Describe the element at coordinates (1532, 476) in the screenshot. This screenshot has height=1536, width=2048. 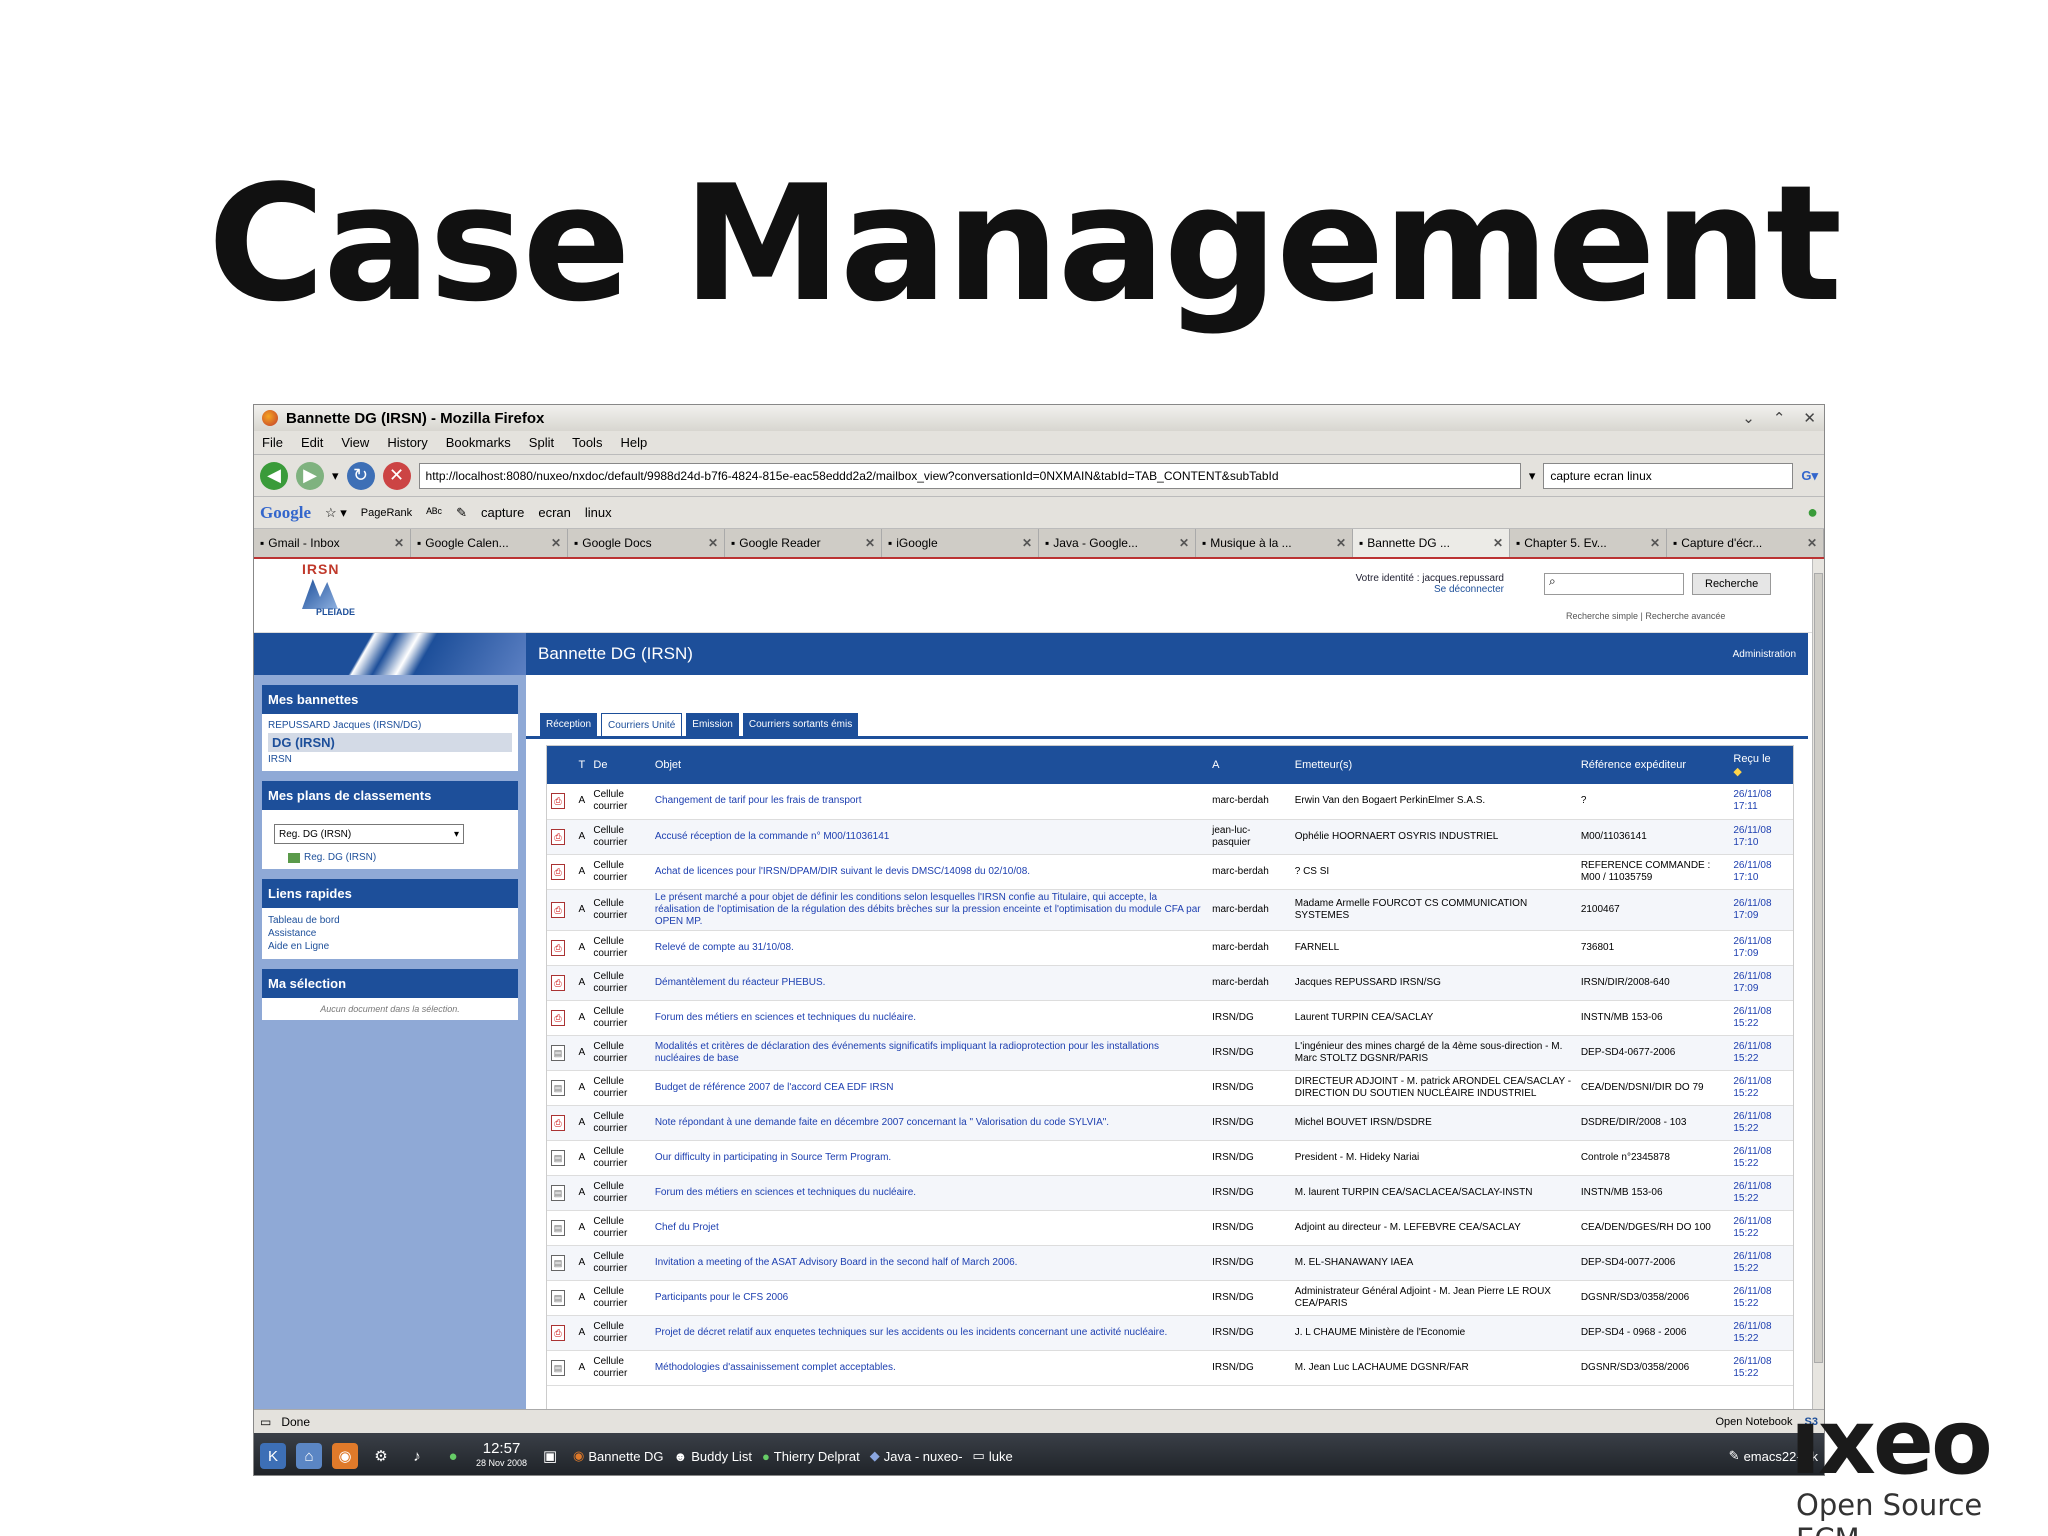
I see `url-dropdown-icon: ▾` at that location.